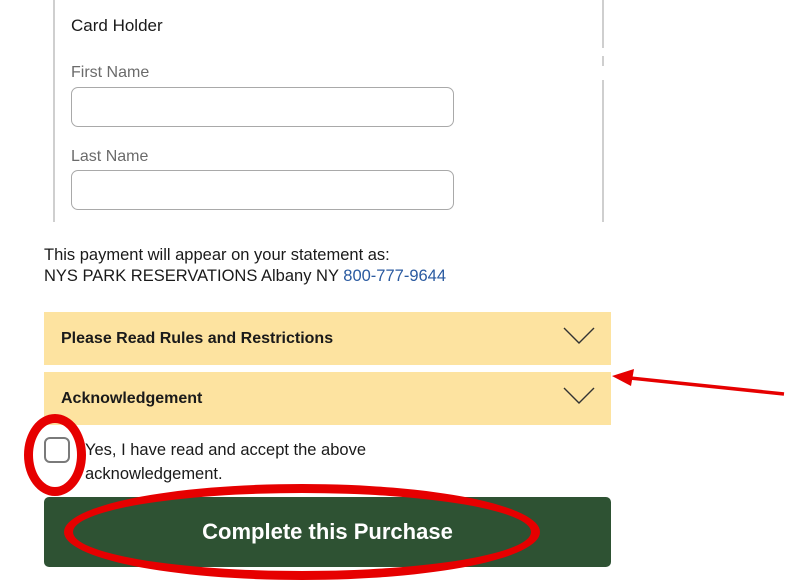  Describe the element at coordinates (132, 398) in the screenshot. I see `acknowledgement-accordion-label: Acknowledgement` at that location.